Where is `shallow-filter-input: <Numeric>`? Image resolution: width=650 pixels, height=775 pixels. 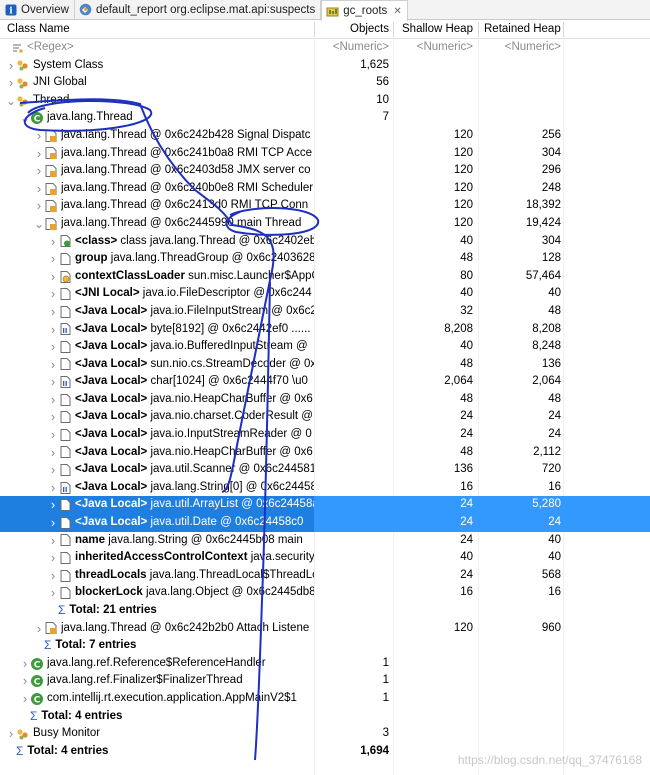
shallow-filter-input: <Numeric> is located at coordinates (436, 48).